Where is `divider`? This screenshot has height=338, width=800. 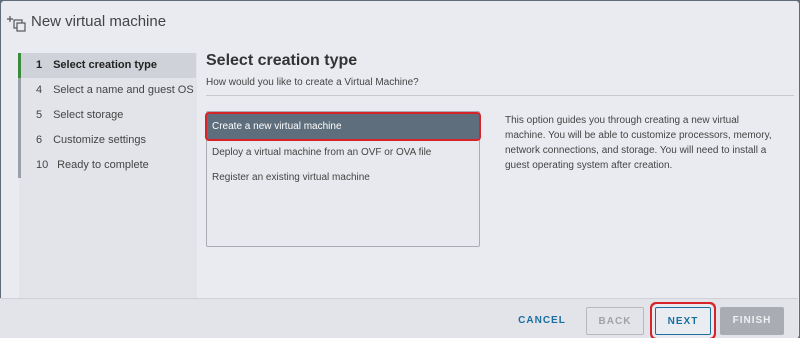 divider is located at coordinates (500, 95).